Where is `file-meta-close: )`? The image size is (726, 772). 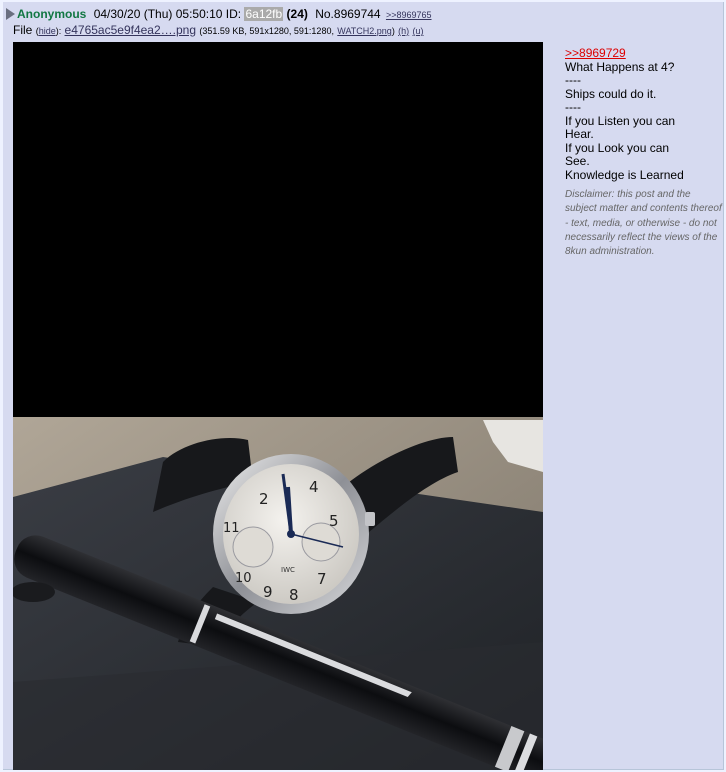
file-meta-close: ) is located at coordinates (393, 31).